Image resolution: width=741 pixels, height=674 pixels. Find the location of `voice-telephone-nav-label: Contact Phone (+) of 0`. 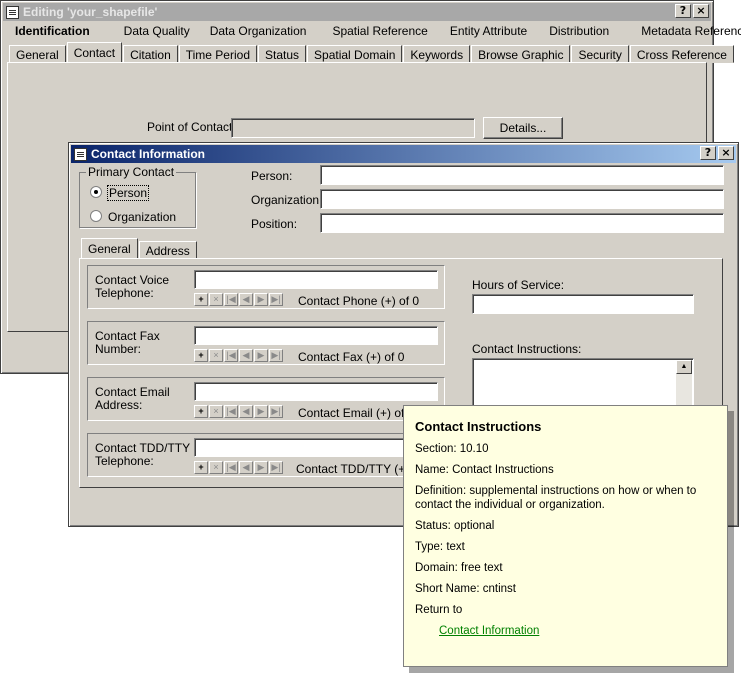

voice-telephone-nav-label: Contact Phone (+) of 0 is located at coordinates (359, 301).